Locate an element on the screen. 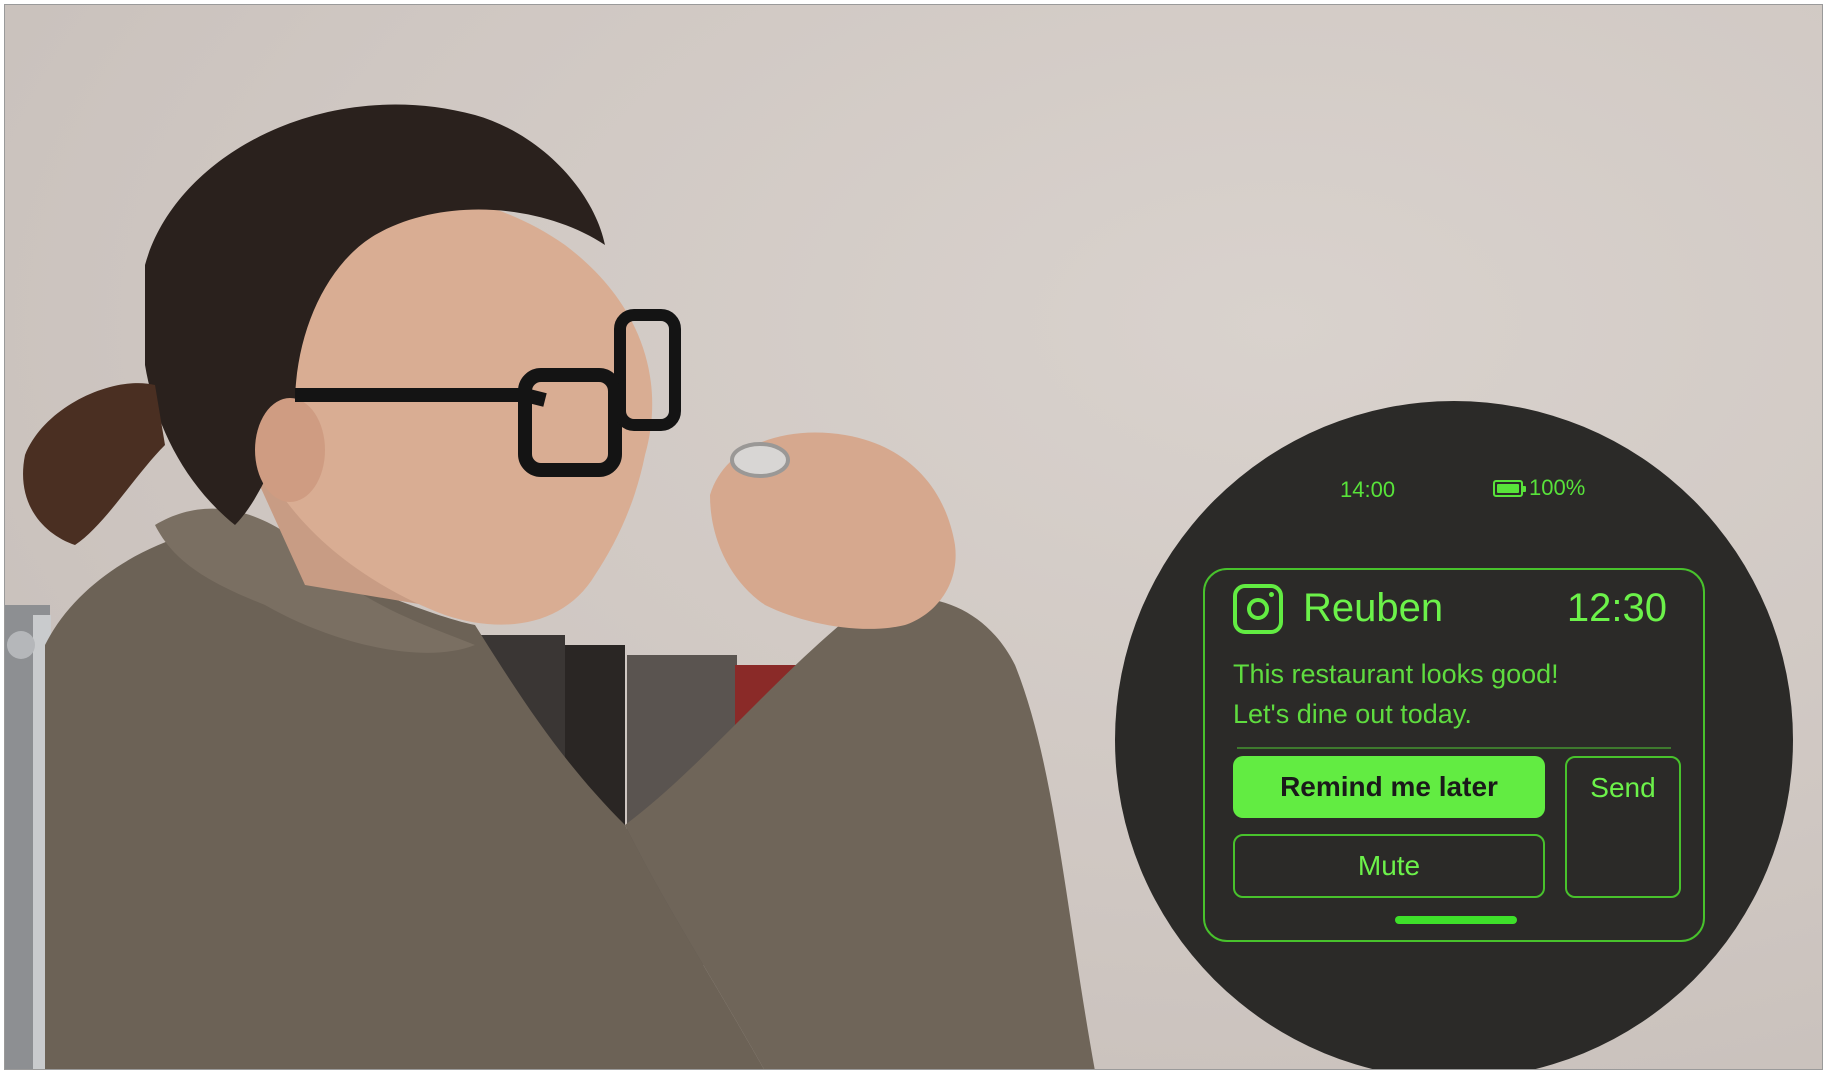 Image resolution: width=1829 pixels, height=1074 pixels. remind-me-later-button: Remind me later is located at coordinates (1389, 787).